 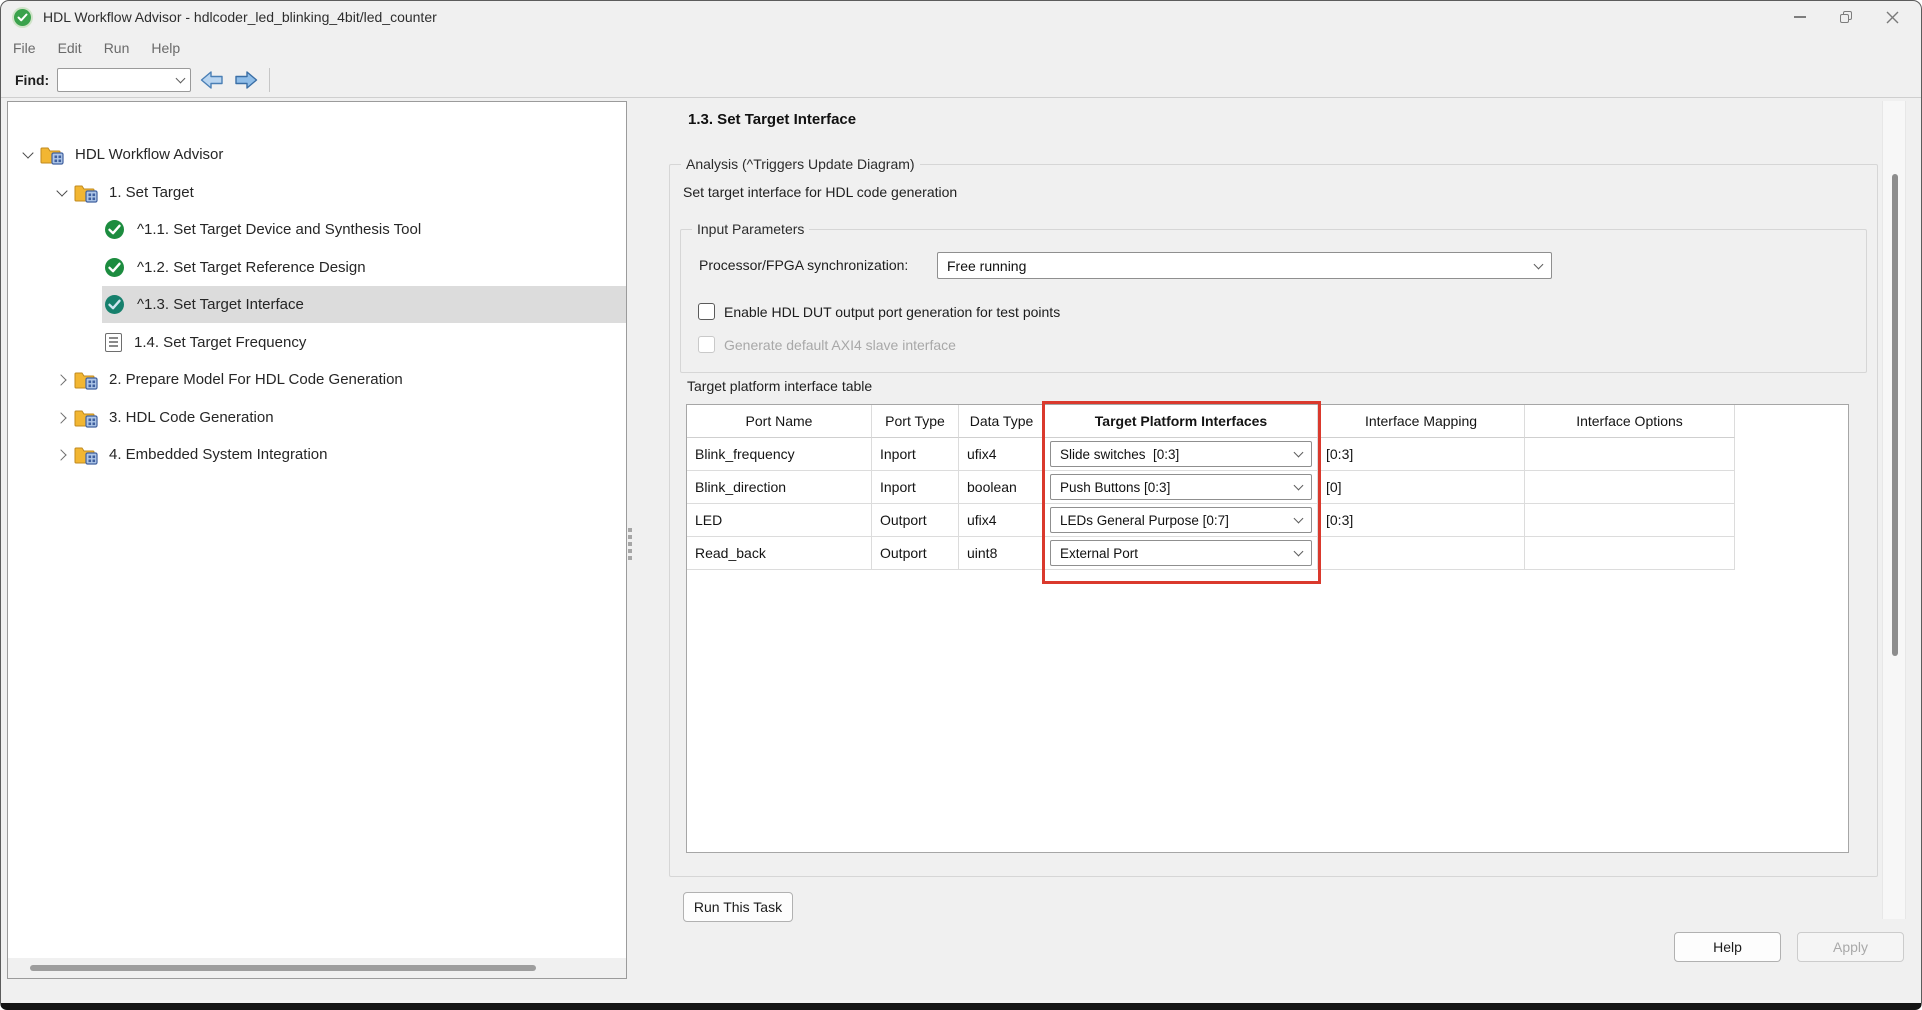 I want to click on task-document-icon, so click(x=113, y=342).